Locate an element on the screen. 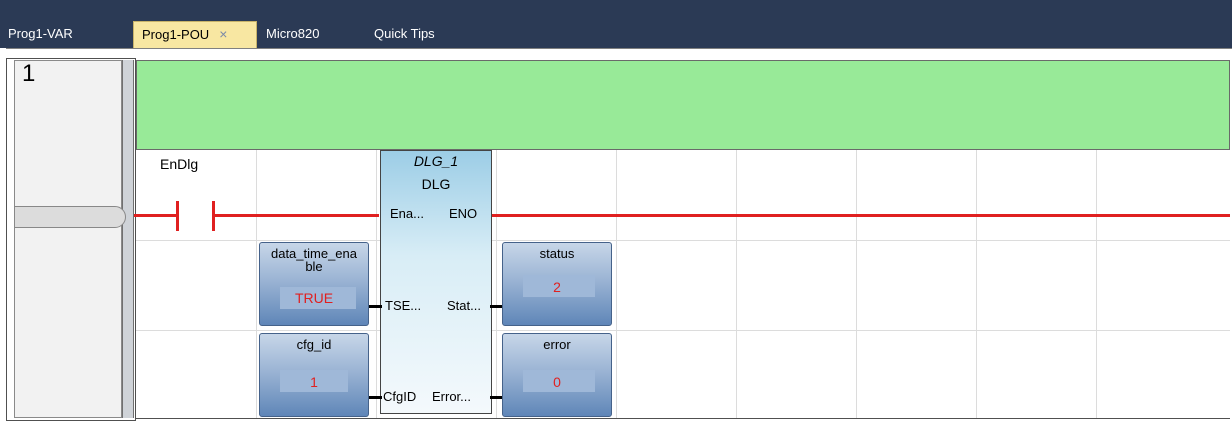 The image size is (1232, 428). variable-name: data_time_ena ble is located at coordinates (313, 260).